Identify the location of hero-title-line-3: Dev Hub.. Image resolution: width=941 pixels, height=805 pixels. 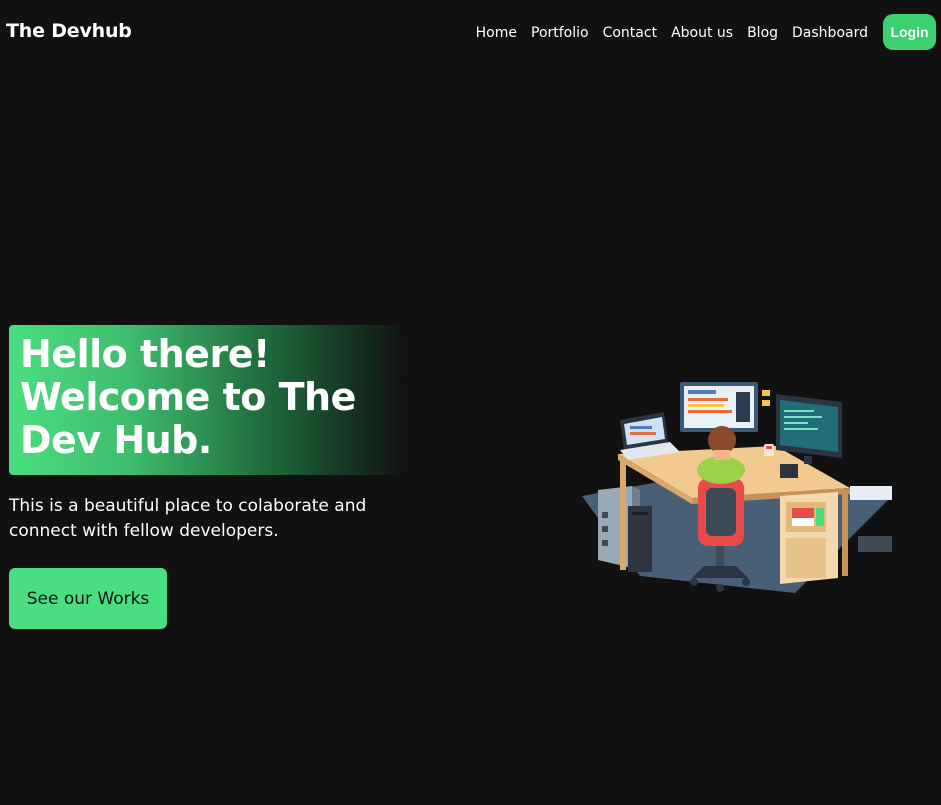
(116, 440).